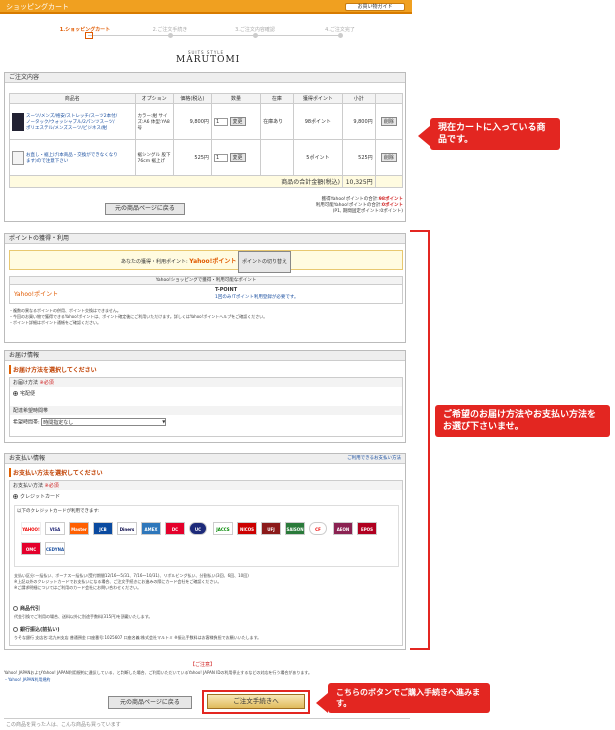 This screenshot has width=615, height=730. I want to click on col-qty: 数量, so click(236, 98).